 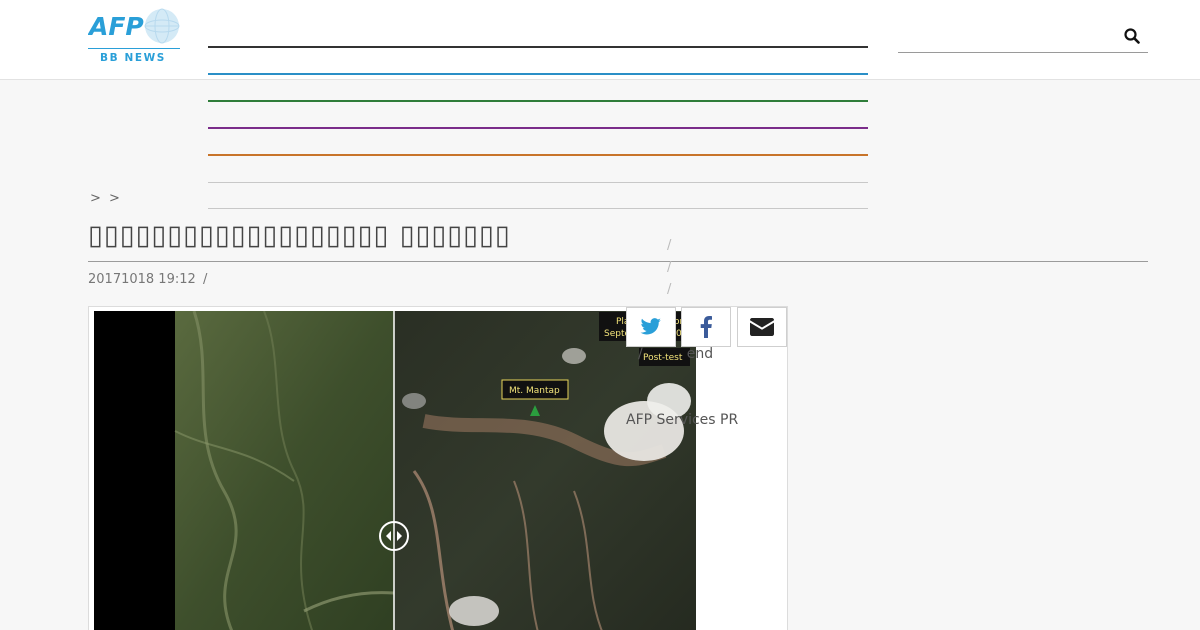 I want to click on twitter-share-button, so click(x=651, y=327).